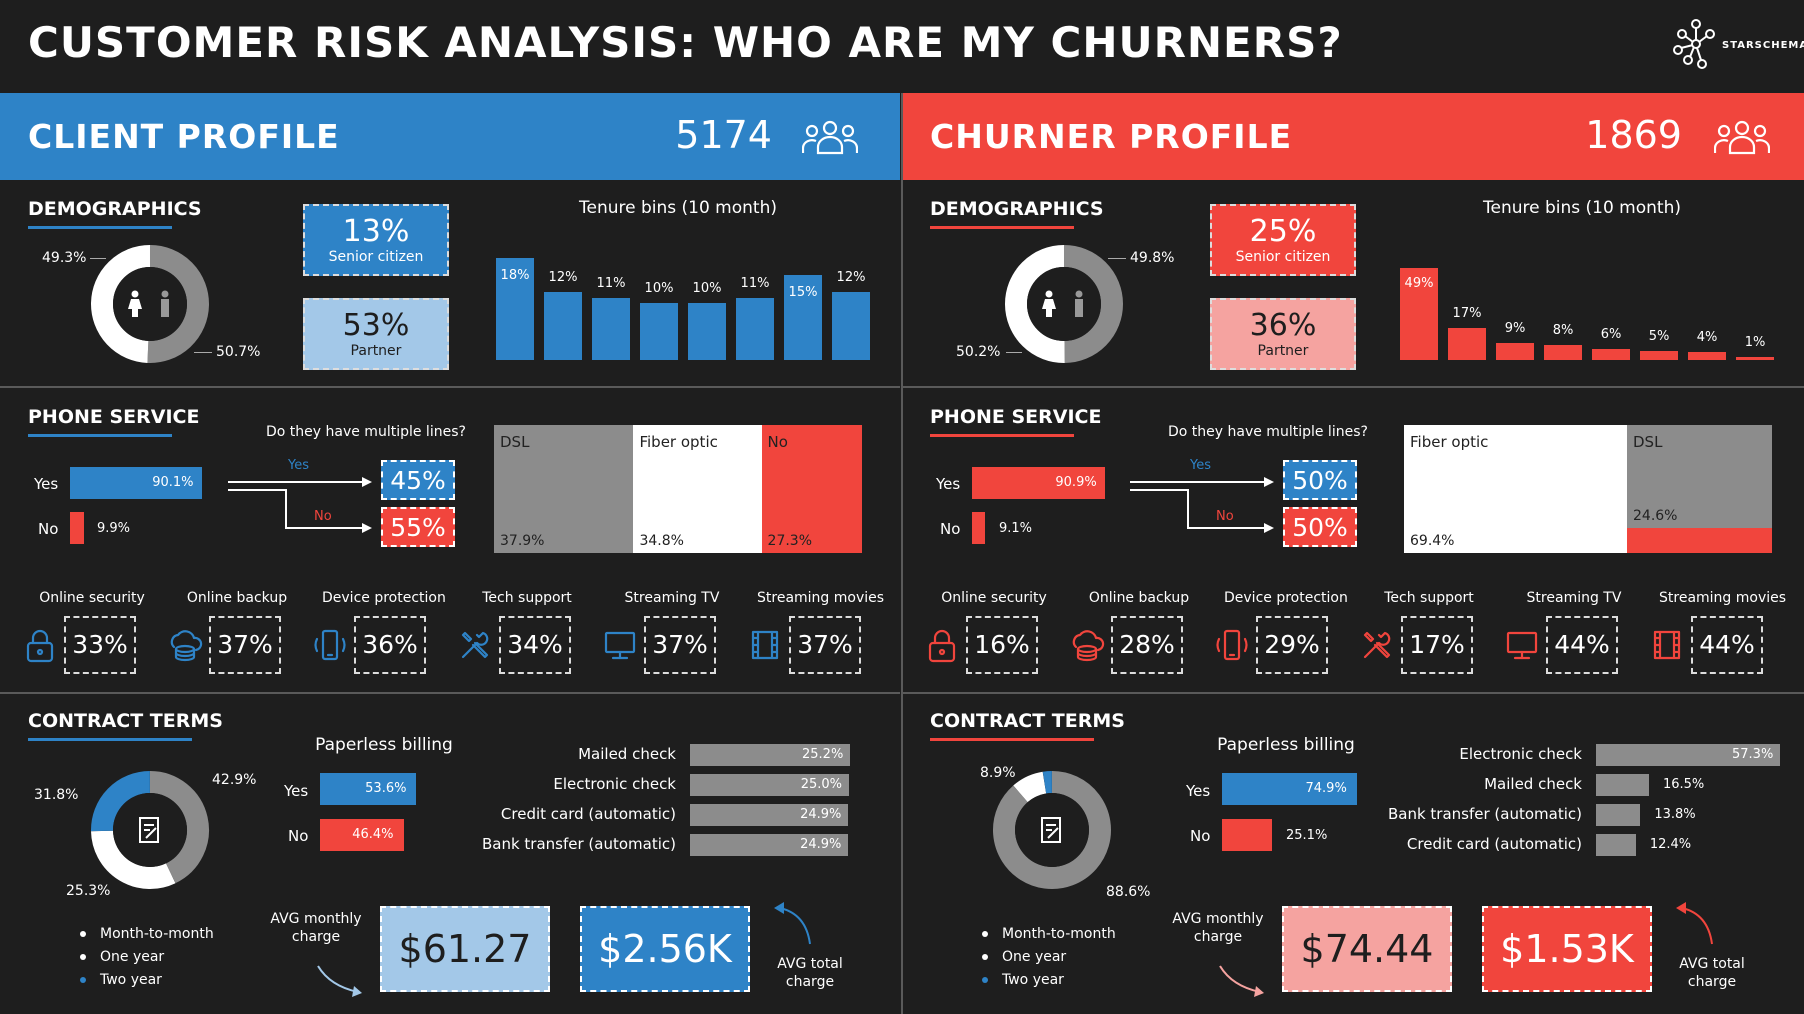 This screenshot has height=1014, width=1804. What do you see at coordinates (535, 645) in the screenshot?
I see `service-value: 34%` at bounding box center [535, 645].